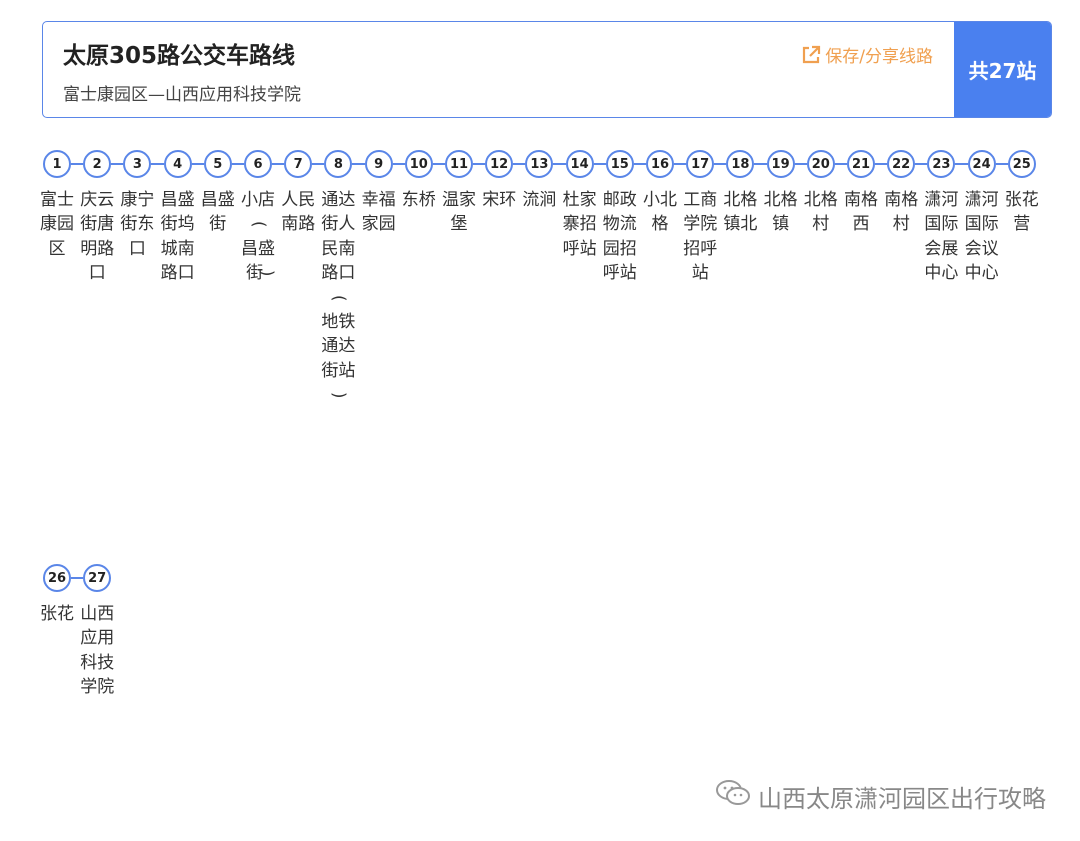 The height and width of the screenshot is (841, 1080). What do you see at coordinates (547, 69) in the screenshot?
I see `route-header-card: 太原305路公交车路线 富士康园区—山西应用科技学院 保存/分享线路 共27站` at bounding box center [547, 69].